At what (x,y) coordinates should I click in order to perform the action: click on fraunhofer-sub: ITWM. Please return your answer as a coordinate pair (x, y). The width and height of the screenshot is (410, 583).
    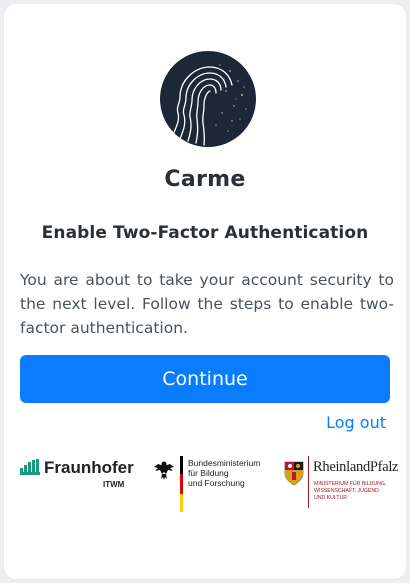
    Looking at the image, I should click on (114, 484).